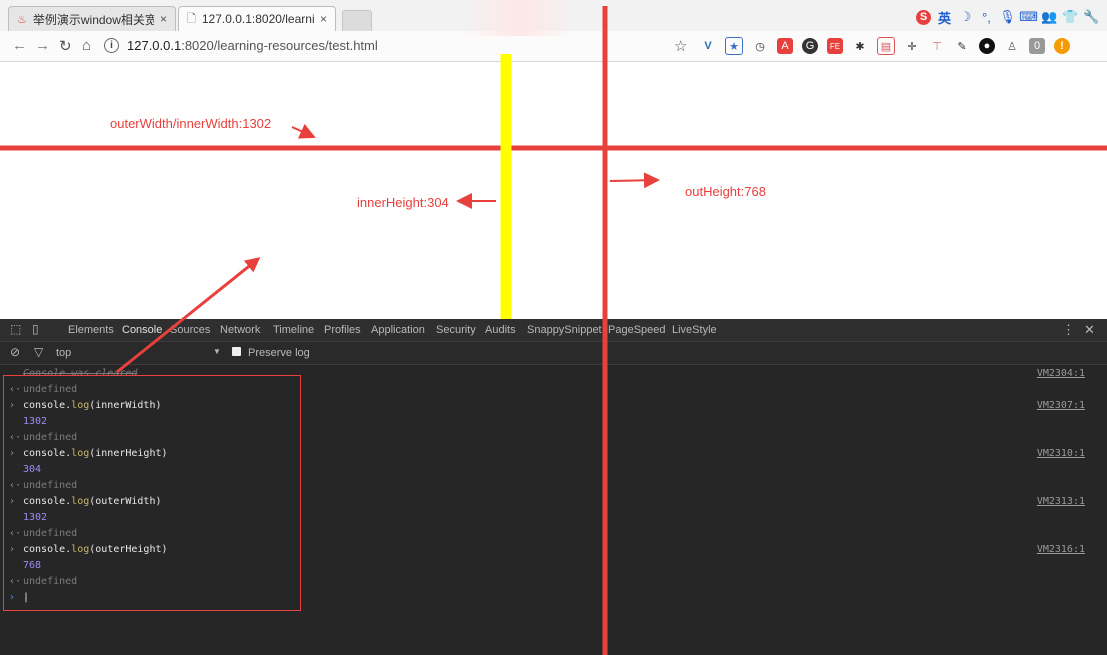 This screenshot has height=655, width=1107. What do you see at coordinates (217, 351) in the screenshot?
I see `context-dropdown-icon: ▼` at bounding box center [217, 351].